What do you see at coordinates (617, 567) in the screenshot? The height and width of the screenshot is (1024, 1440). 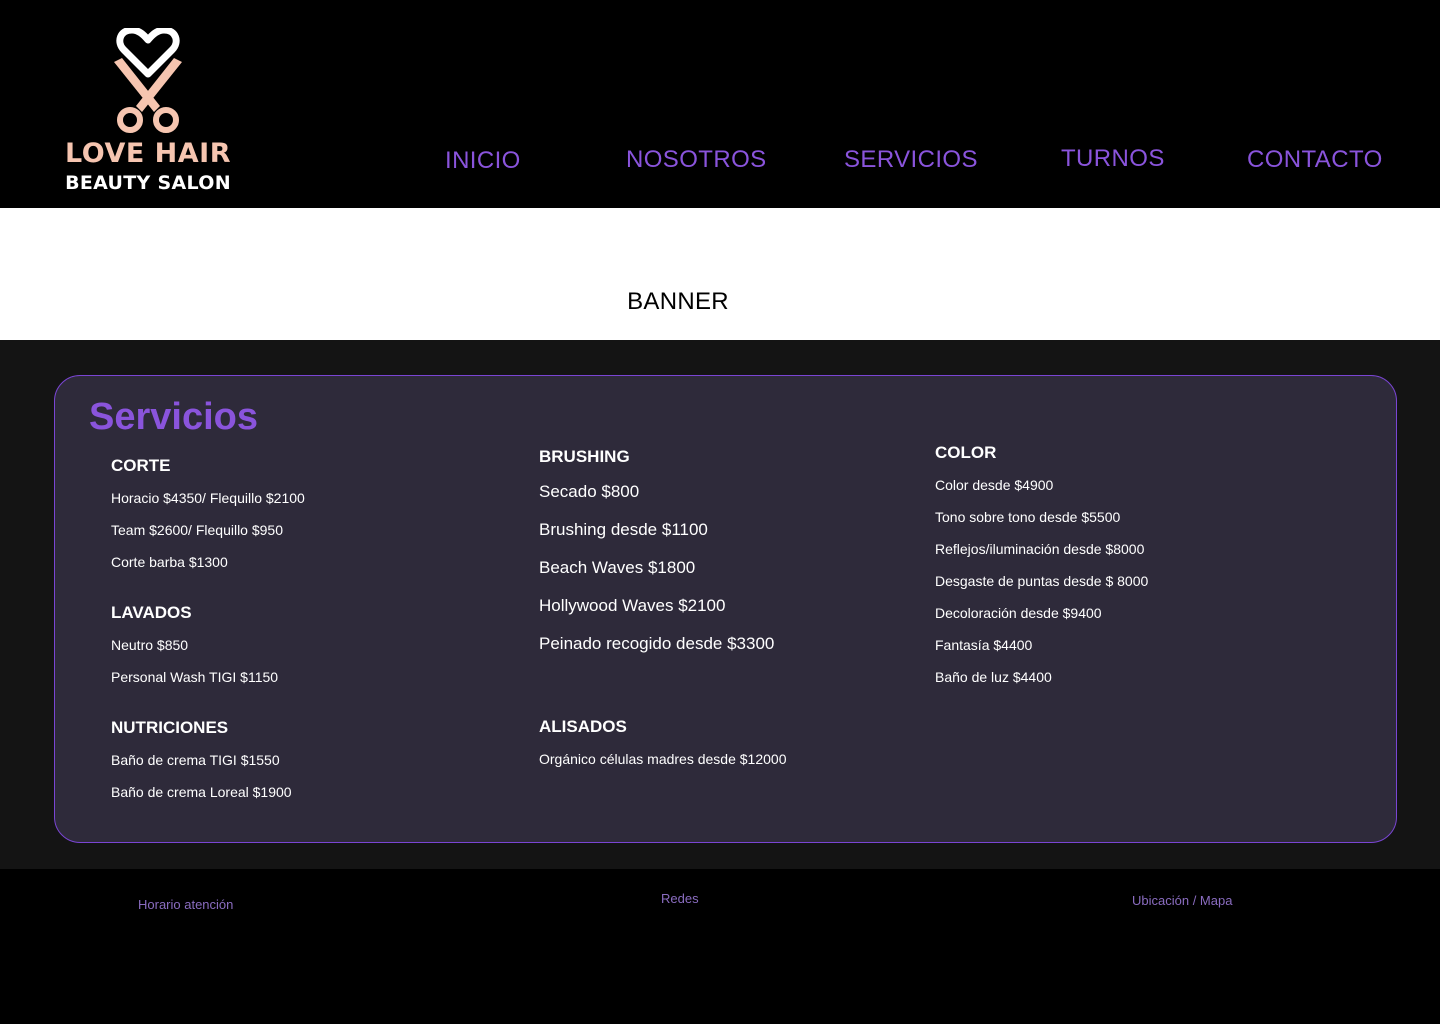 I see `service-item: Beach Waves $1800` at bounding box center [617, 567].